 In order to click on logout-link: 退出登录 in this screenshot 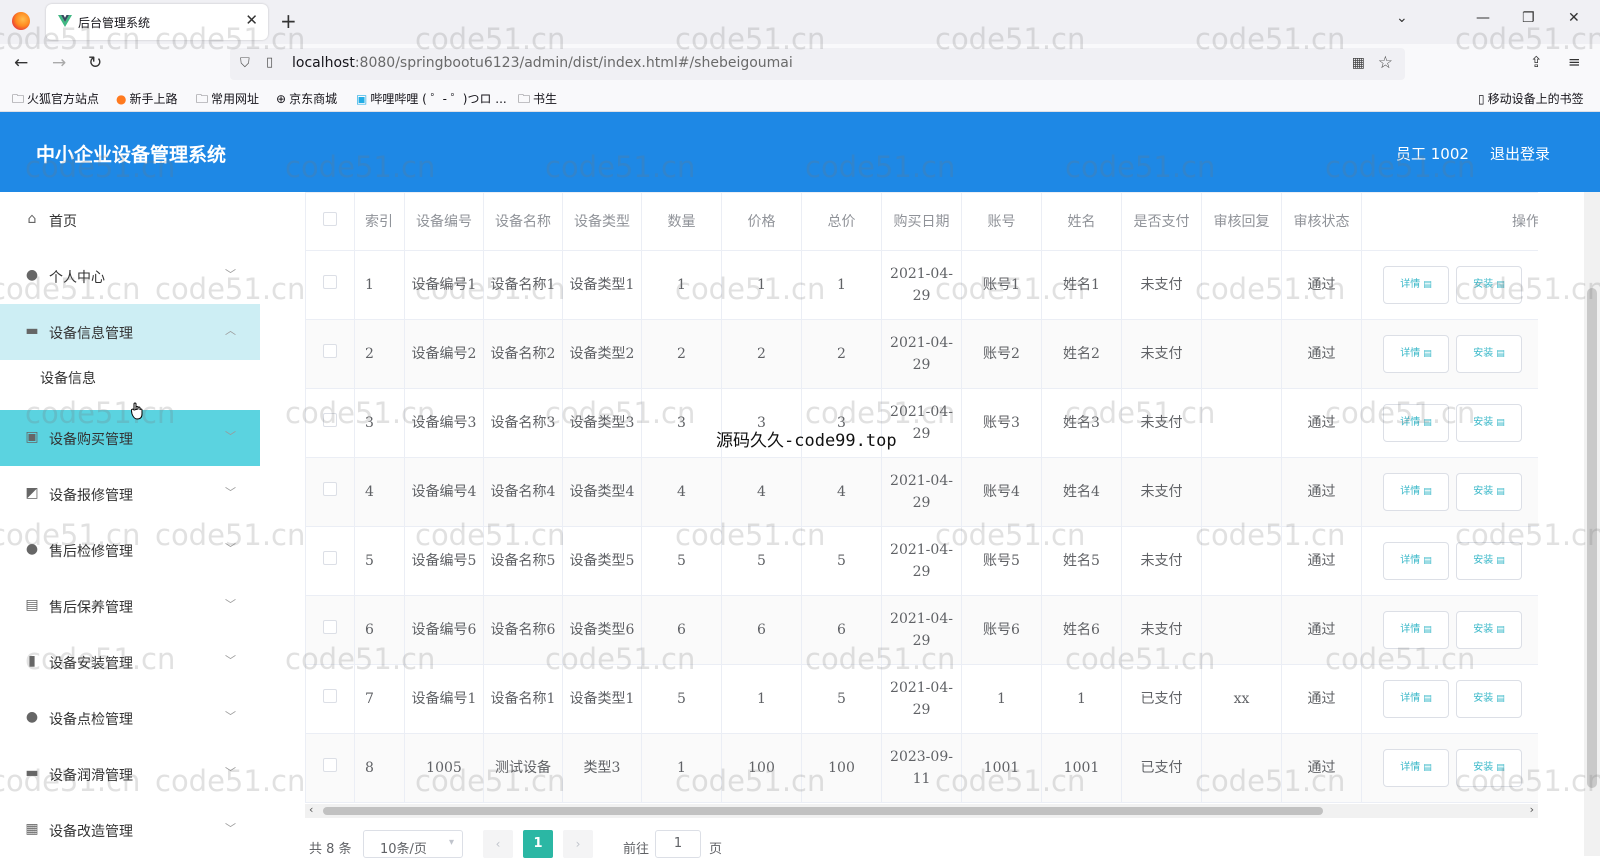, I will do `click(1520, 153)`.